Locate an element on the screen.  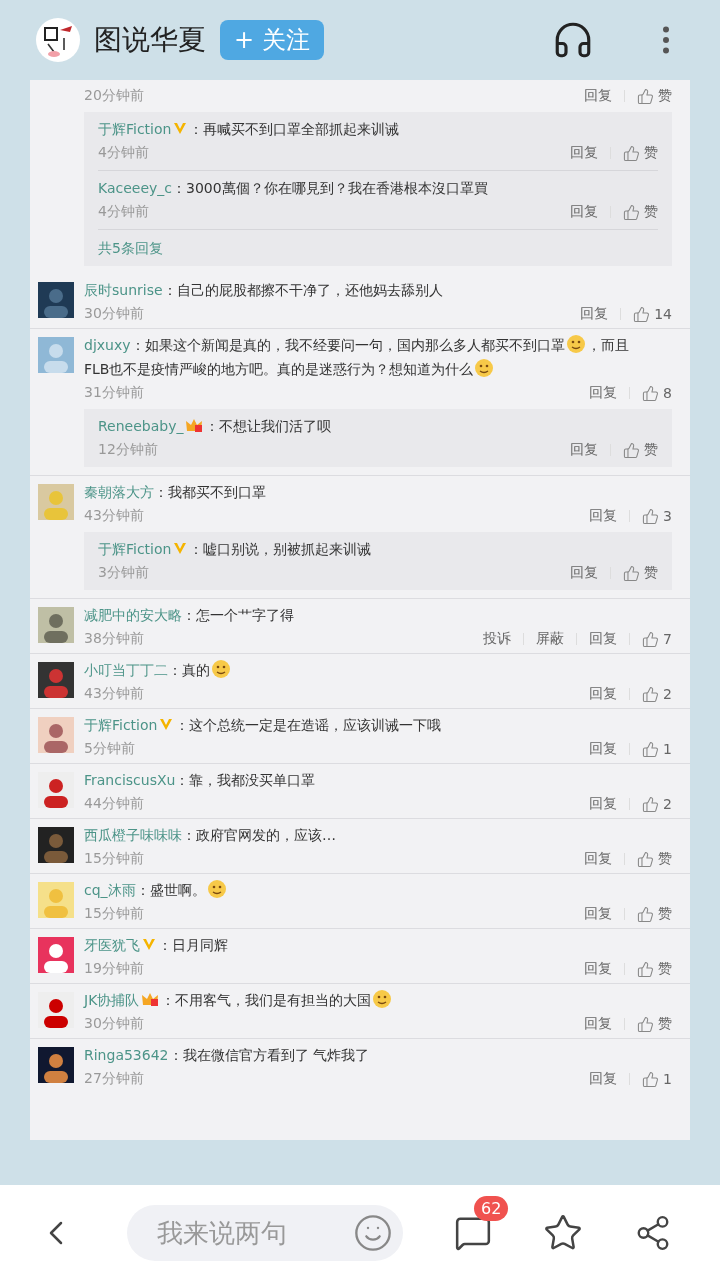
comment-text: ：真的 is located at coordinates (189, 670).